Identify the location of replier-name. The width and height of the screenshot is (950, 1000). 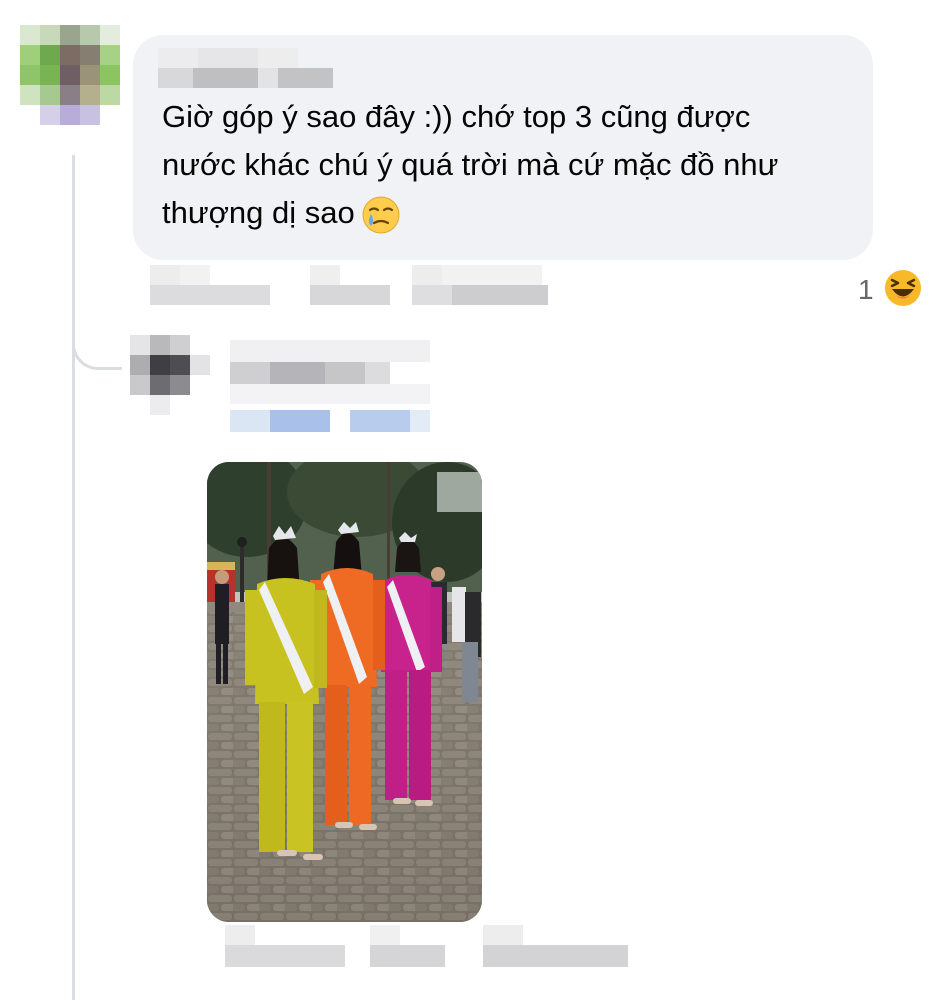
(337, 390).